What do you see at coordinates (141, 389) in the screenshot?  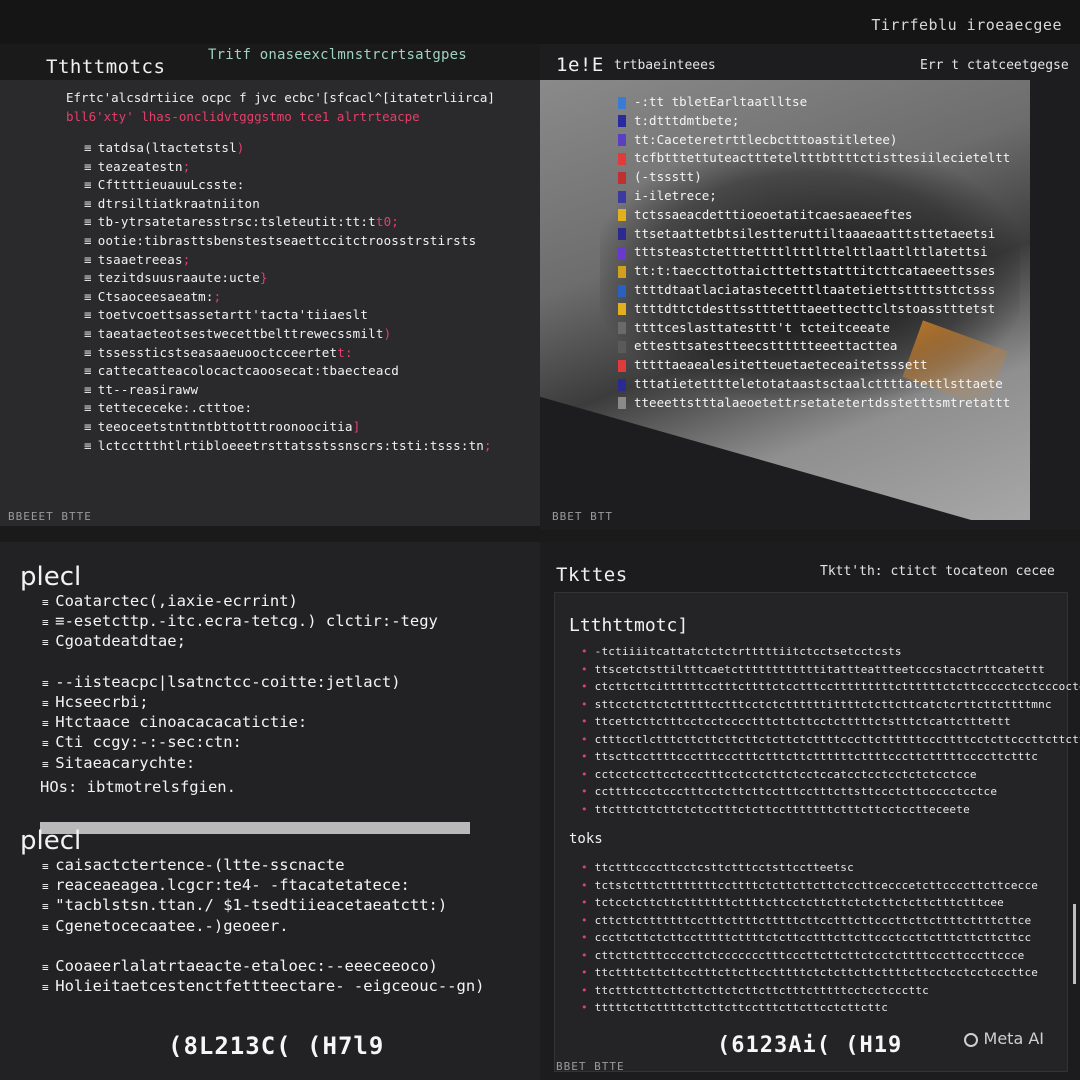 I see `list-item: ≡ tt--reasiraww` at bounding box center [141, 389].